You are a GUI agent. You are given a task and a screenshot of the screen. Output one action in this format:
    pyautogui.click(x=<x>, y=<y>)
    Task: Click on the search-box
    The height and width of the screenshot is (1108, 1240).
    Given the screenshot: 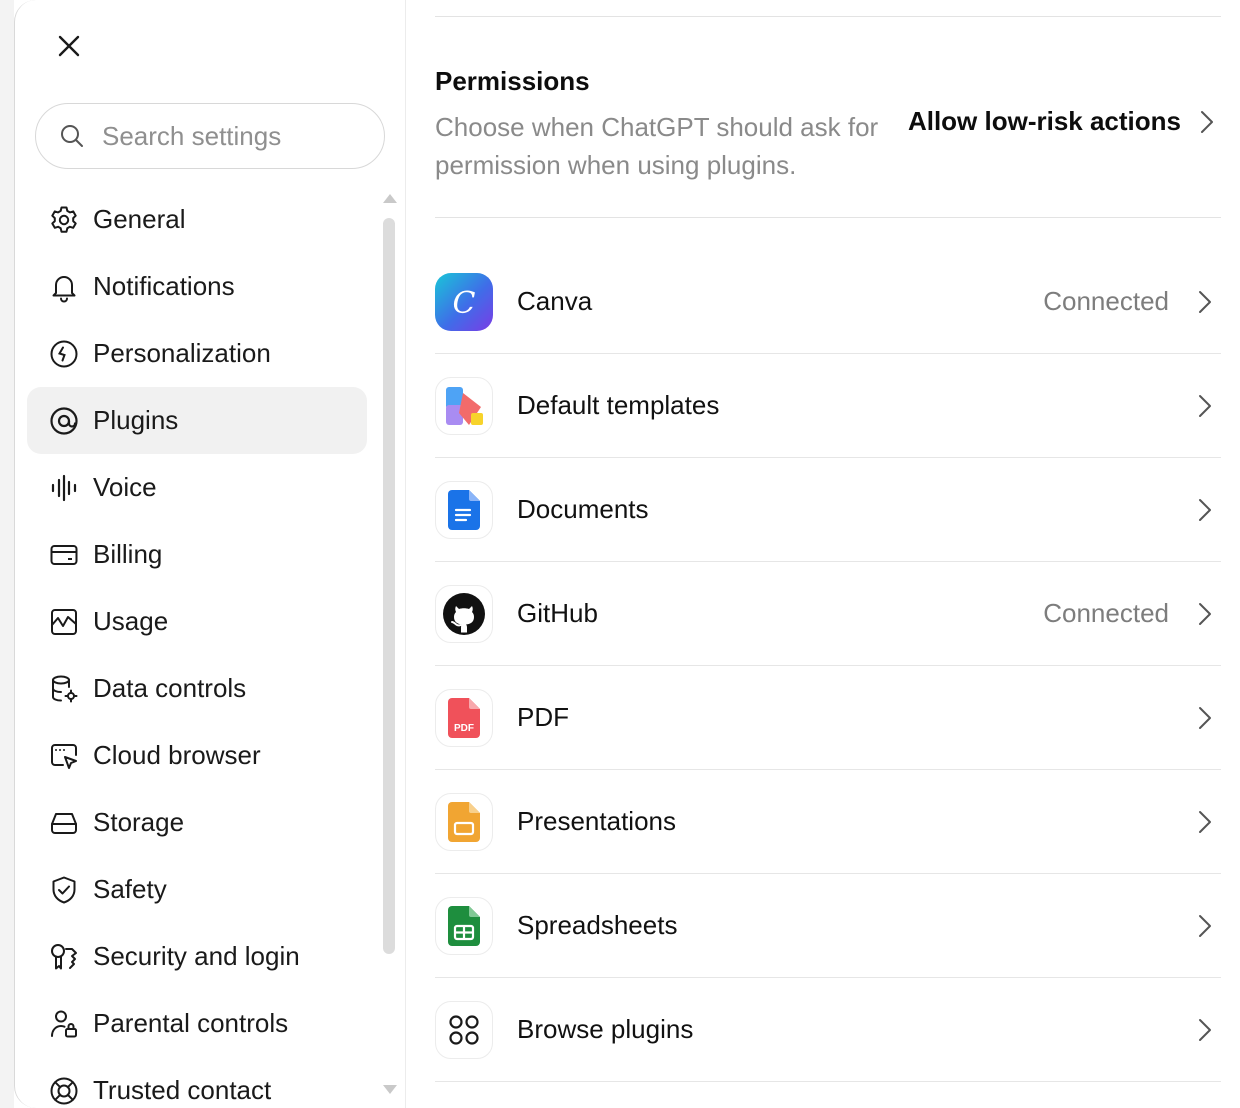 What is the action you would take?
    pyautogui.click(x=210, y=136)
    